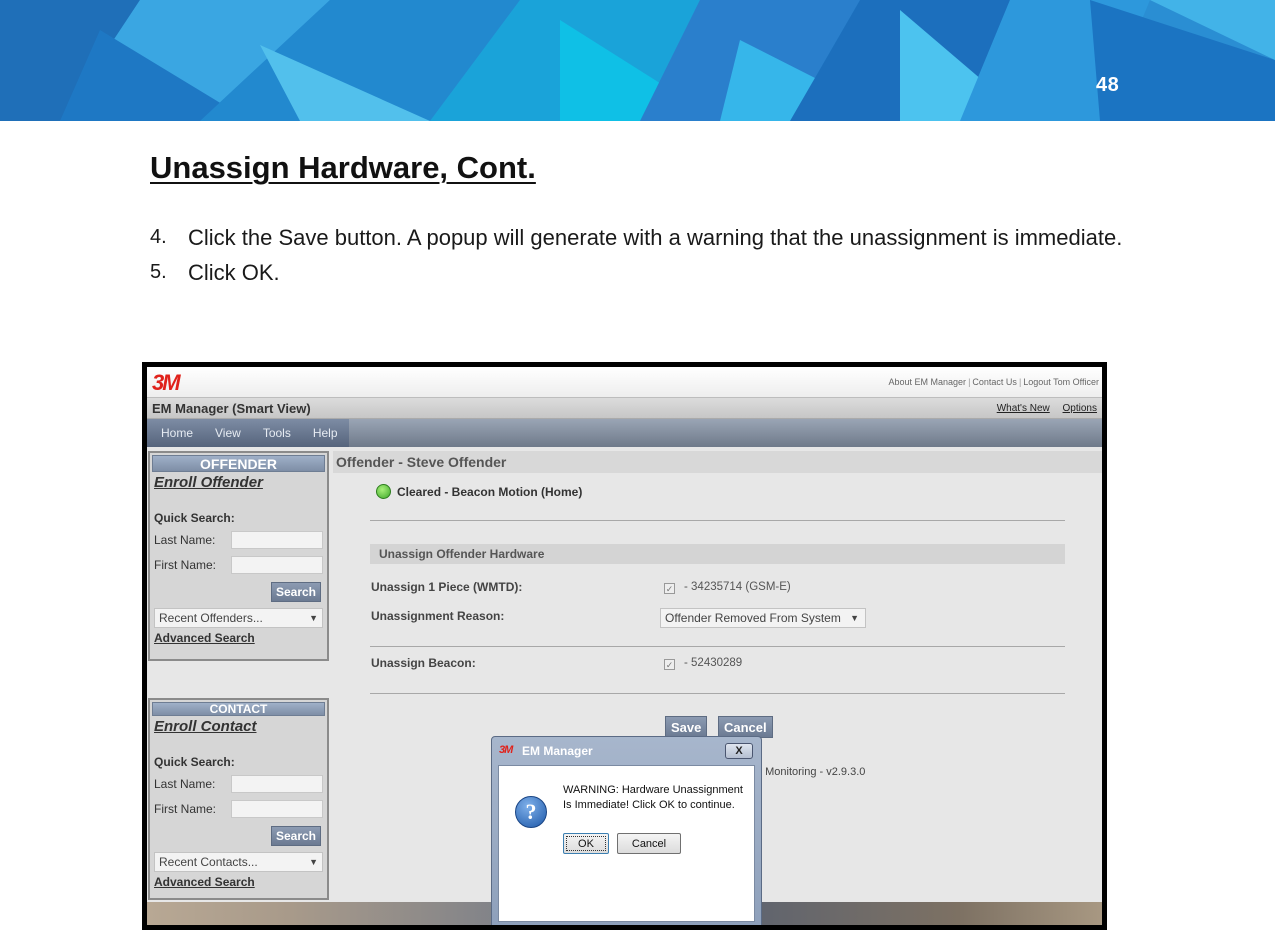 The width and height of the screenshot is (1275, 930). Describe the element at coordinates (717, 554) in the screenshot. I see `section-header: Unassign Offender Hardware` at that location.